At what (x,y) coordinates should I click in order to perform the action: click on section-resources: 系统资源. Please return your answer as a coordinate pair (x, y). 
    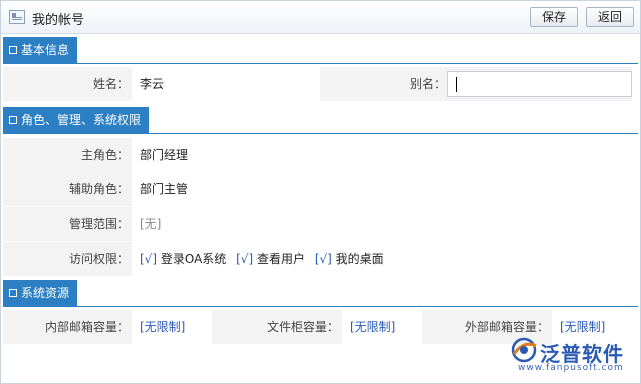
    Looking at the image, I should click on (320, 293).